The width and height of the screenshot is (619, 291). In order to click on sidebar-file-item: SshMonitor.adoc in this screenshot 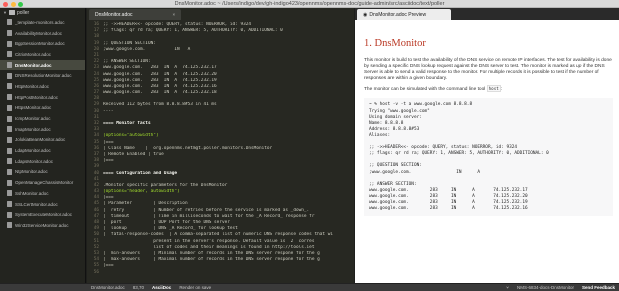, I will do `click(42, 193)`.